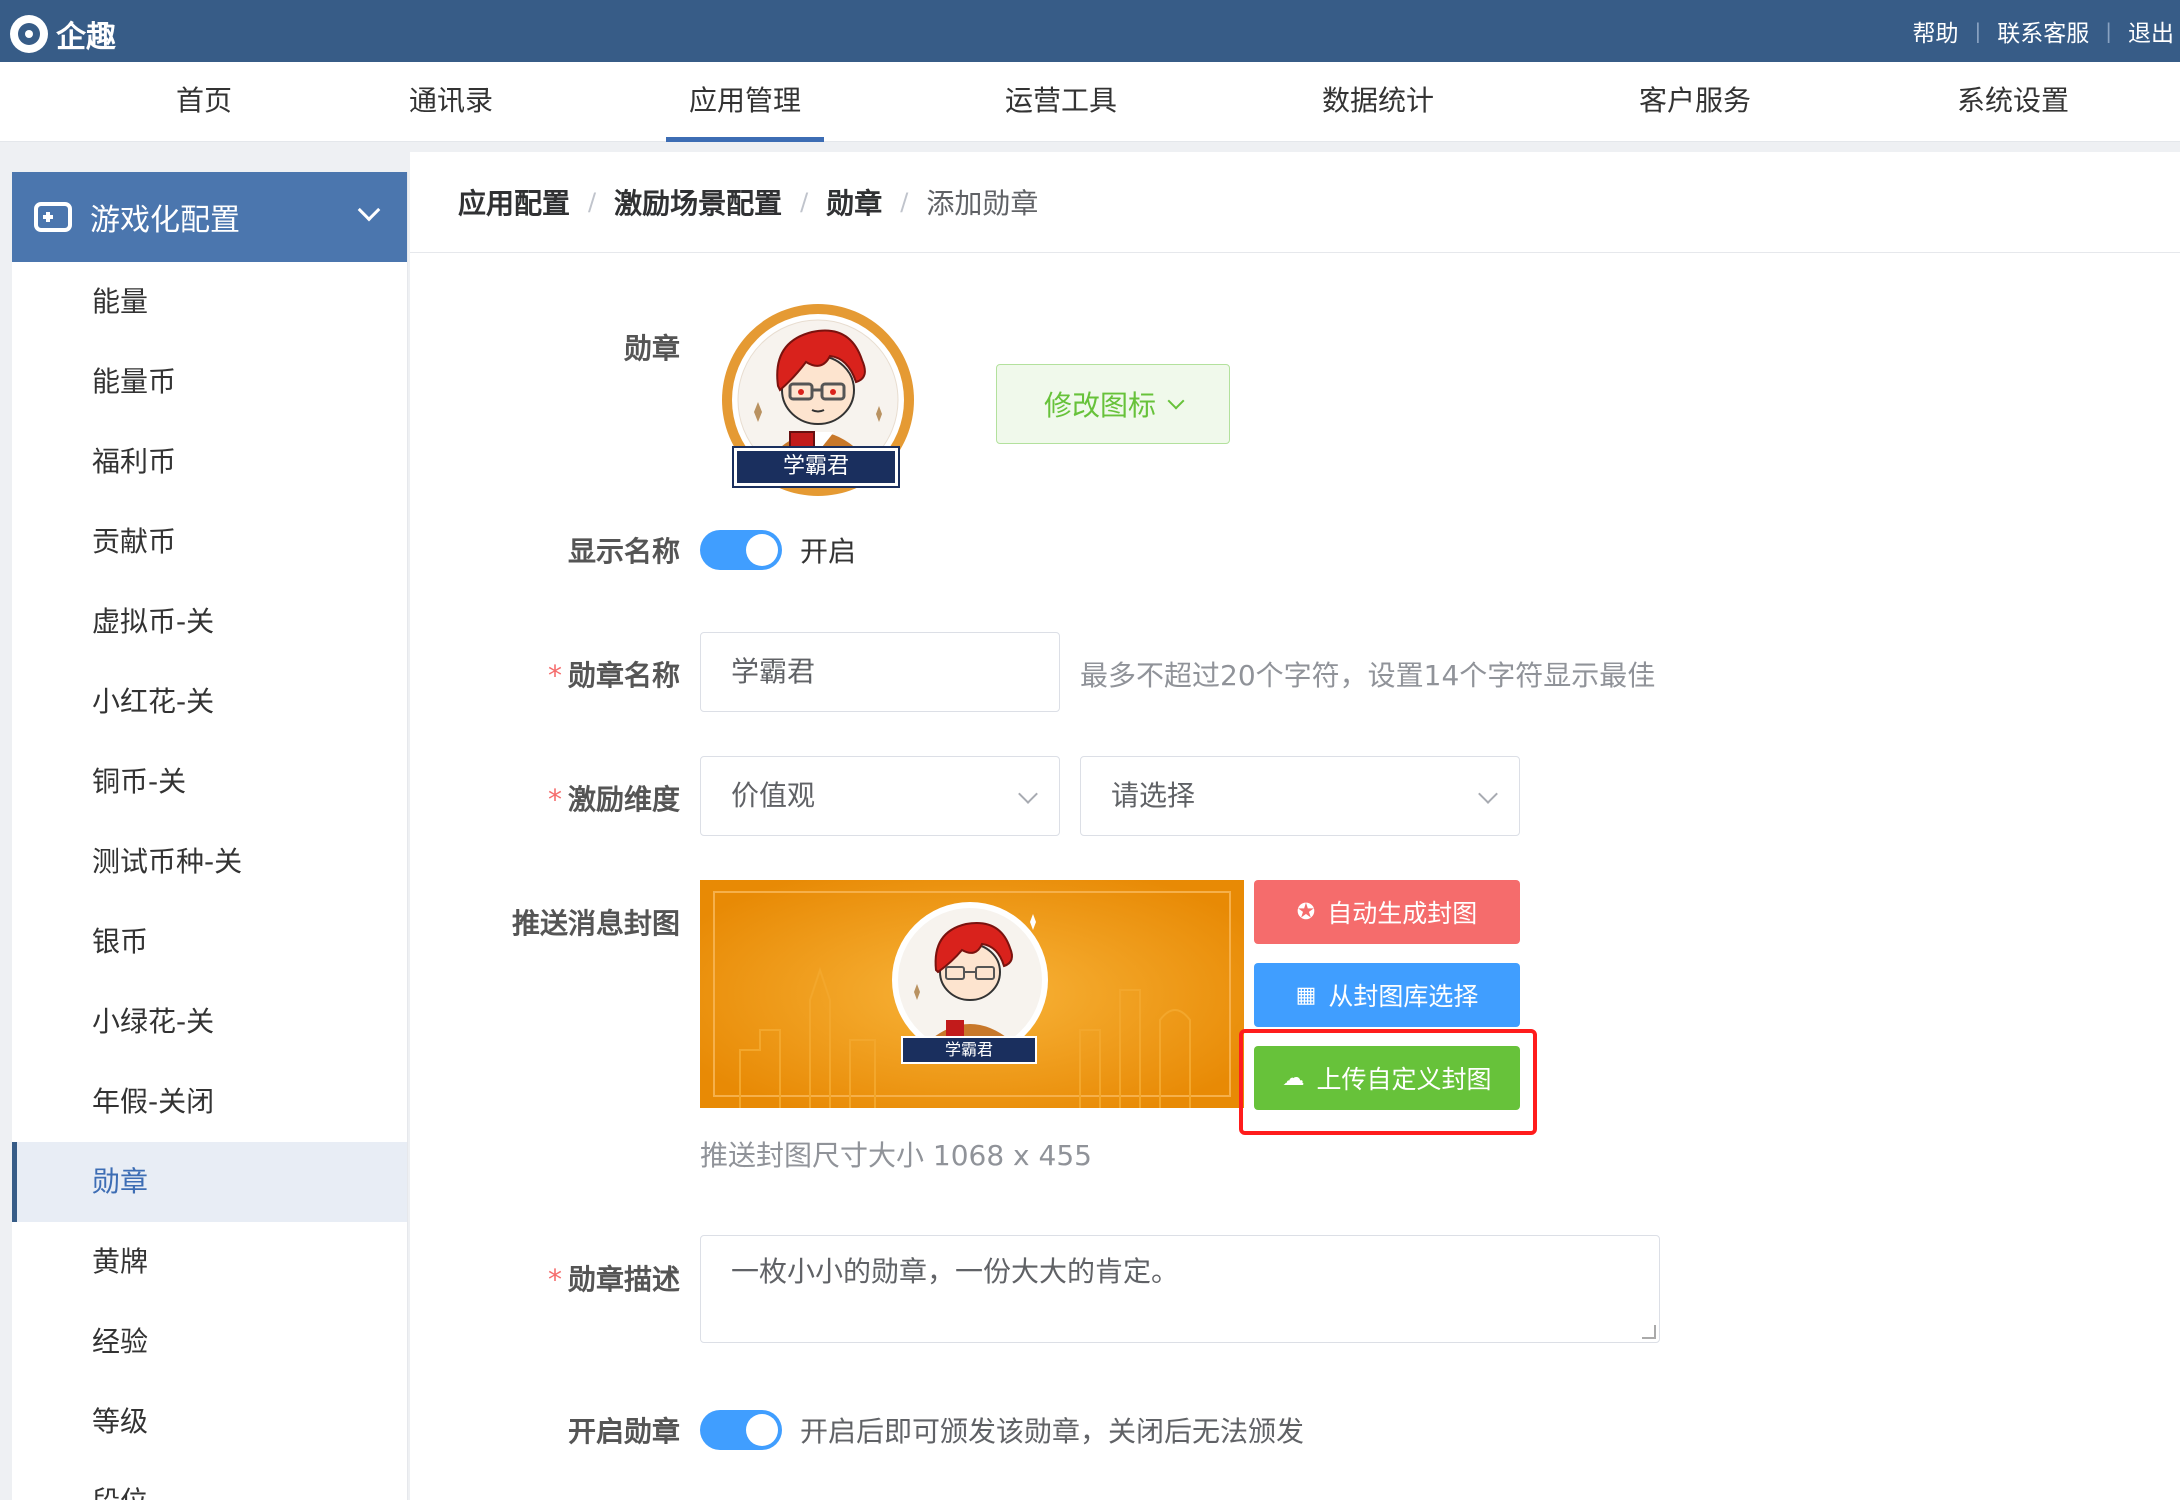 This screenshot has height=1500, width=2180. Describe the element at coordinates (880, 672) in the screenshot. I see `medal-name-input: 学霸君` at that location.